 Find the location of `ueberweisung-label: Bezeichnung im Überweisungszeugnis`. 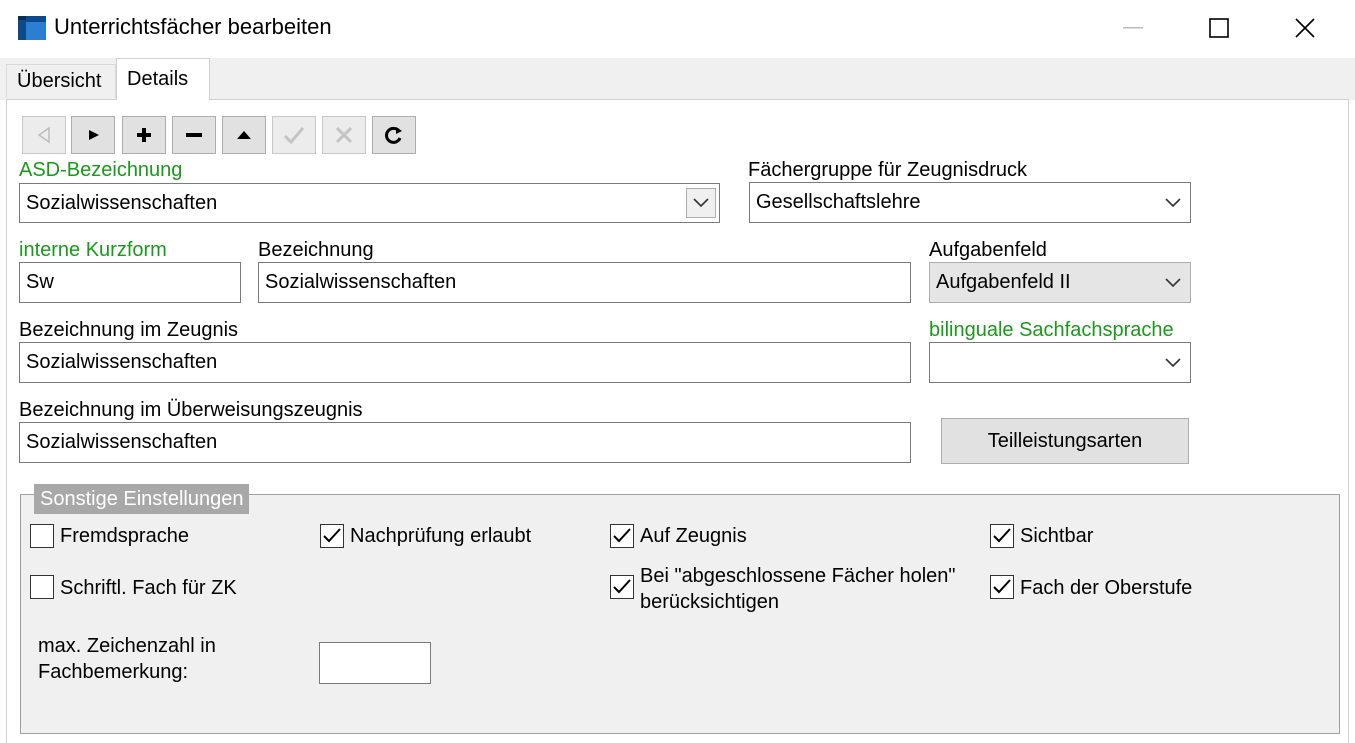

ueberweisung-label: Bezeichnung im Überweisungszeugnis is located at coordinates (191, 410).